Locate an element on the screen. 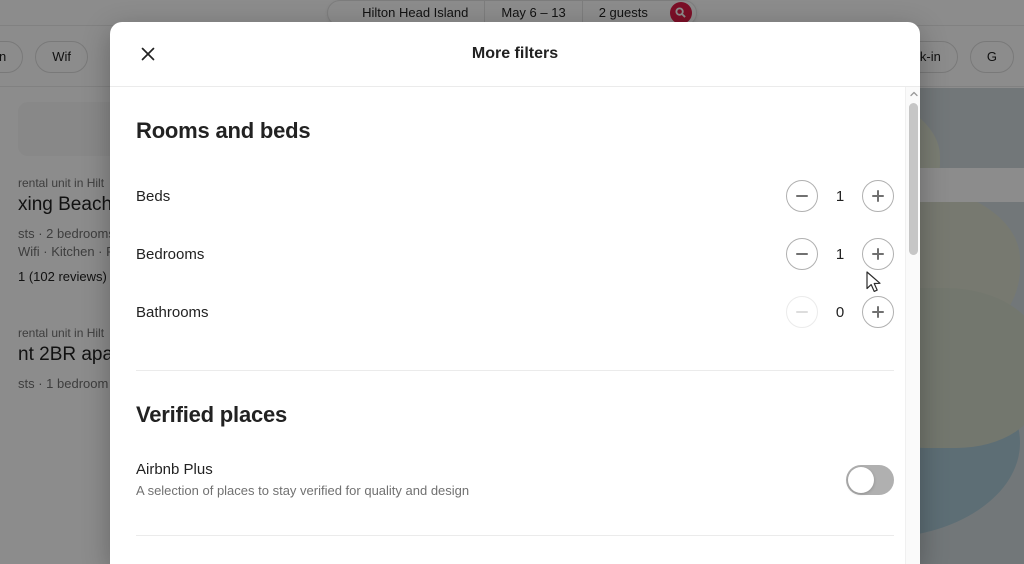 This screenshot has height=564, width=1024. bathrooms-decrement-button is located at coordinates (802, 312).